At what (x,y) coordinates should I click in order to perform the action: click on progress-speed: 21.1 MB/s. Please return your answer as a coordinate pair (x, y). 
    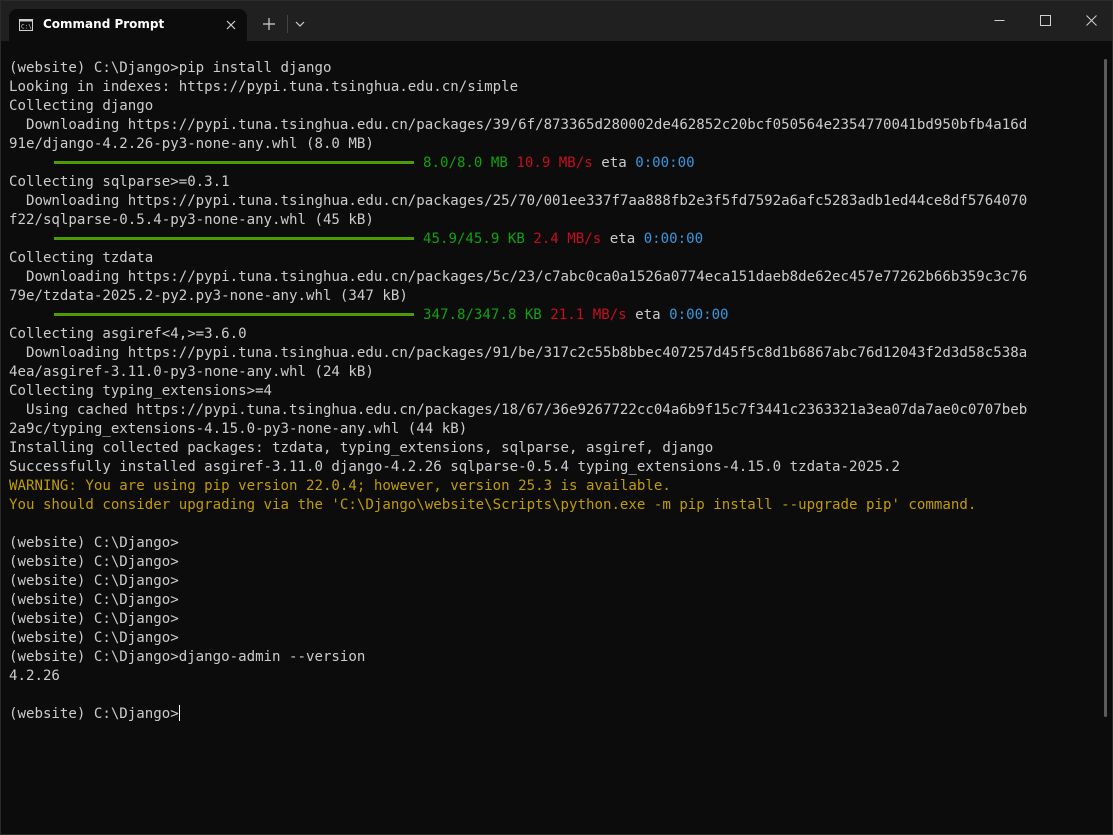
    Looking at the image, I should click on (588, 315).